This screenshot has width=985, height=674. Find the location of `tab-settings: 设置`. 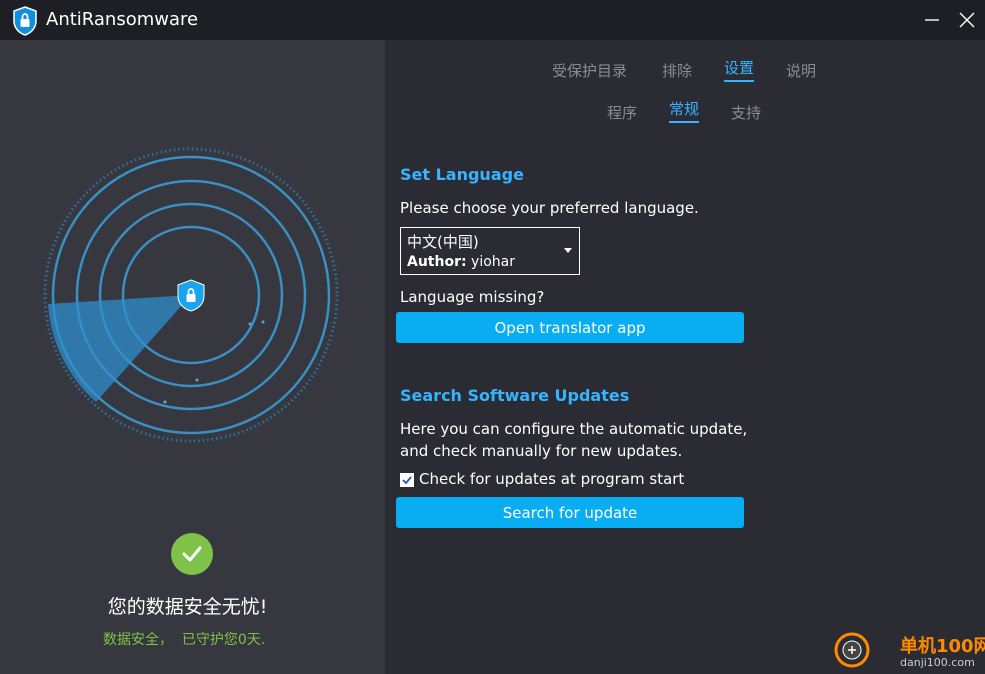

tab-settings: 设置 is located at coordinates (739, 69).